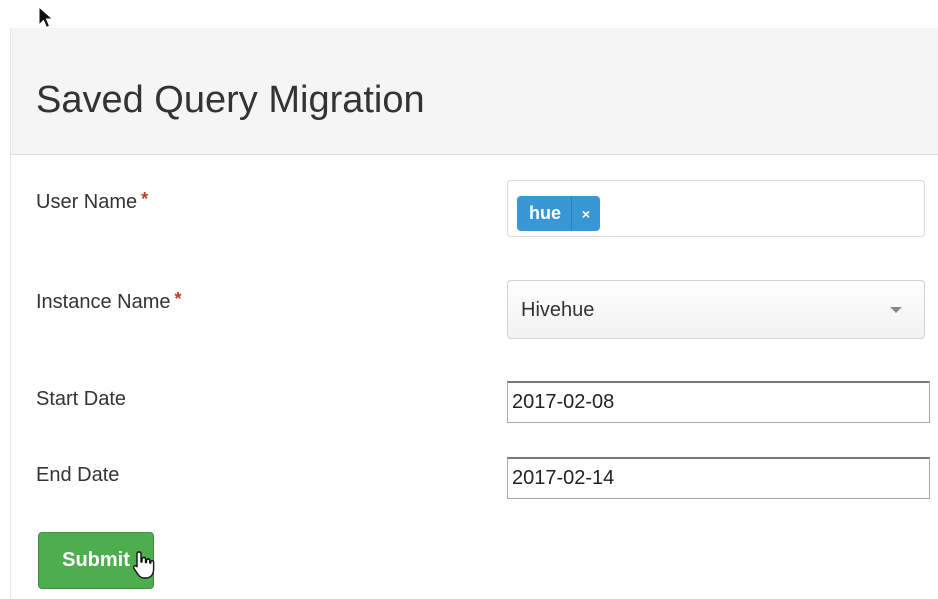  What do you see at coordinates (87, 202) in the screenshot?
I see `user-name-label-text: User Name` at bounding box center [87, 202].